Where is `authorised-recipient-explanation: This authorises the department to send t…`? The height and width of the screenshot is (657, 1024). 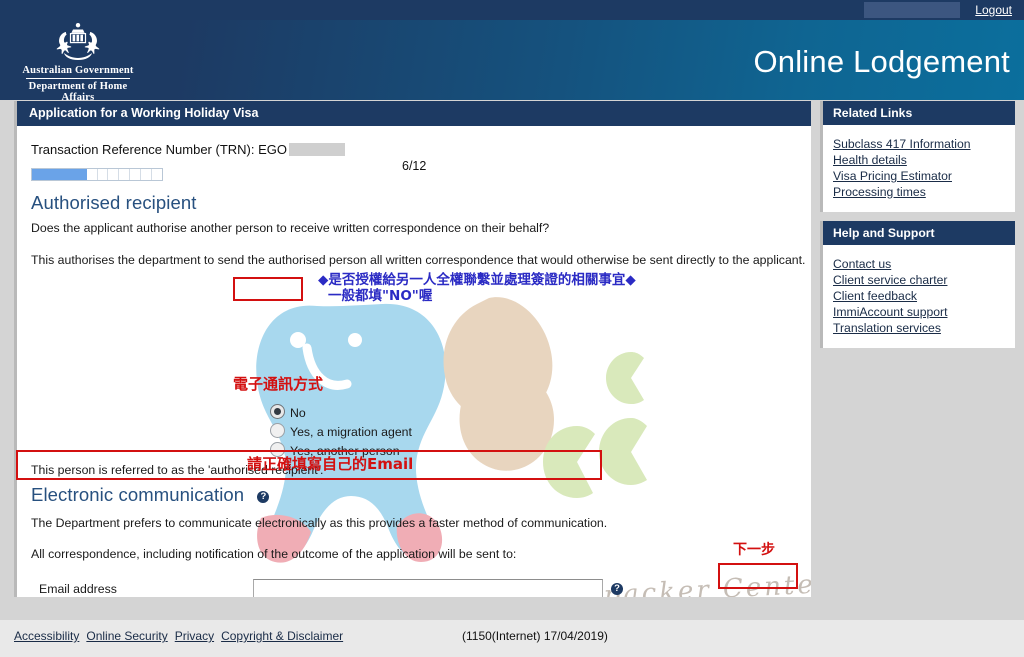 authorised-recipient-explanation: This authorises the department to send t… is located at coordinates (418, 260).